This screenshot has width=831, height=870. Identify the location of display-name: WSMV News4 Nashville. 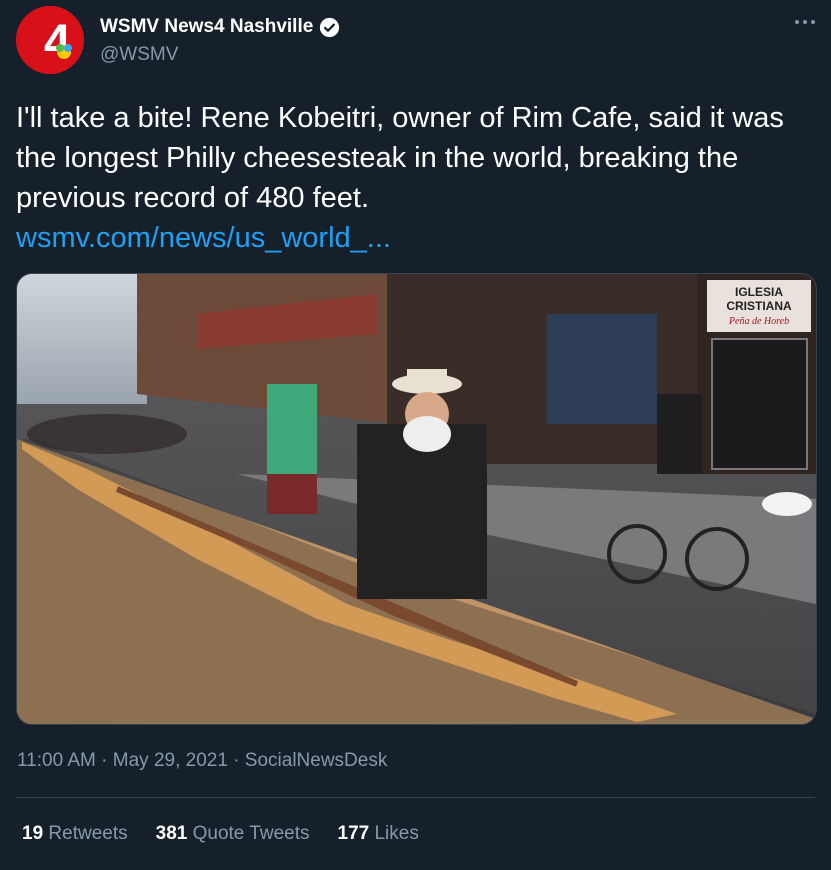
(206, 27).